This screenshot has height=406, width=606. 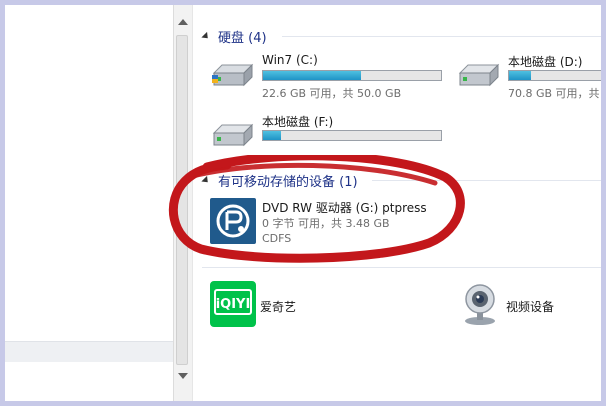 I want to click on group-header-hard-disk: 硬盘 (4), so click(x=234, y=36).